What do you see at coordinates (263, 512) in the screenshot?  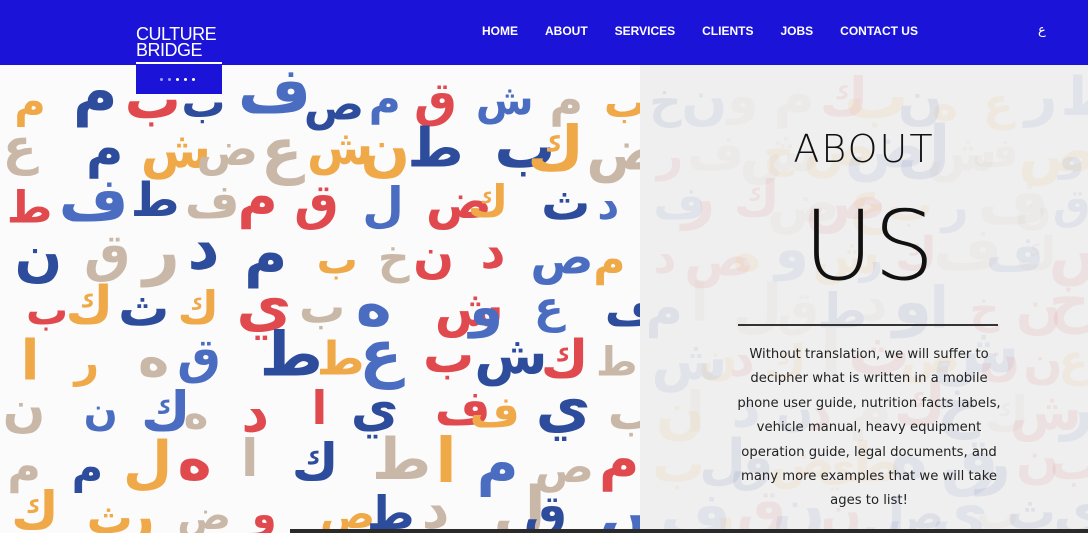 I see `pattern-glyph: و` at bounding box center [263, 512].